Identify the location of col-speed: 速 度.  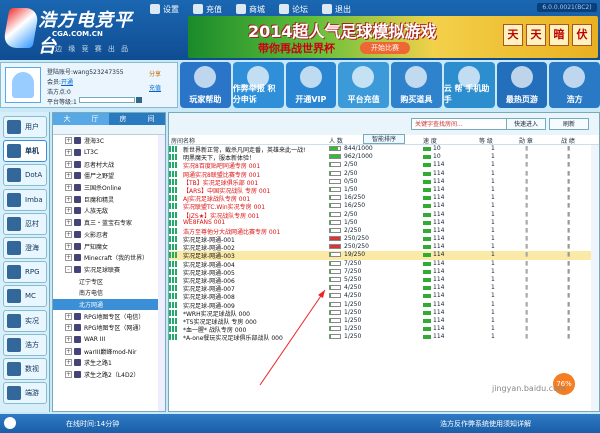
(430, 140).